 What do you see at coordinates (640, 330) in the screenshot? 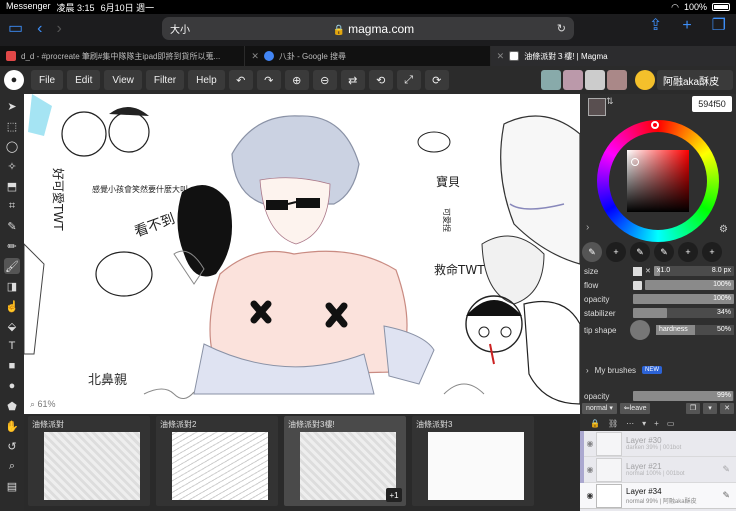
I see `tip-shape-preview` at bounding box center [640, 330].